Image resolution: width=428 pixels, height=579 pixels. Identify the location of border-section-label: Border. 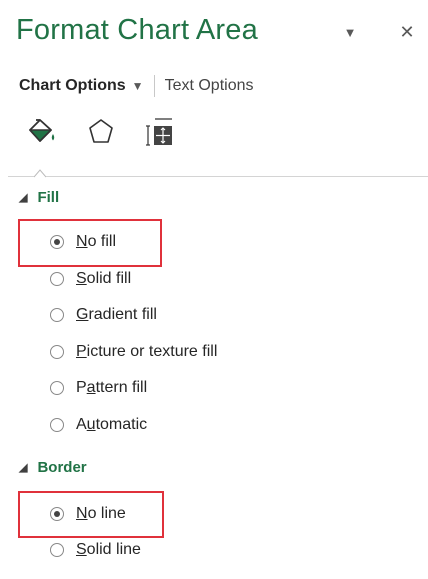
(62, 467).